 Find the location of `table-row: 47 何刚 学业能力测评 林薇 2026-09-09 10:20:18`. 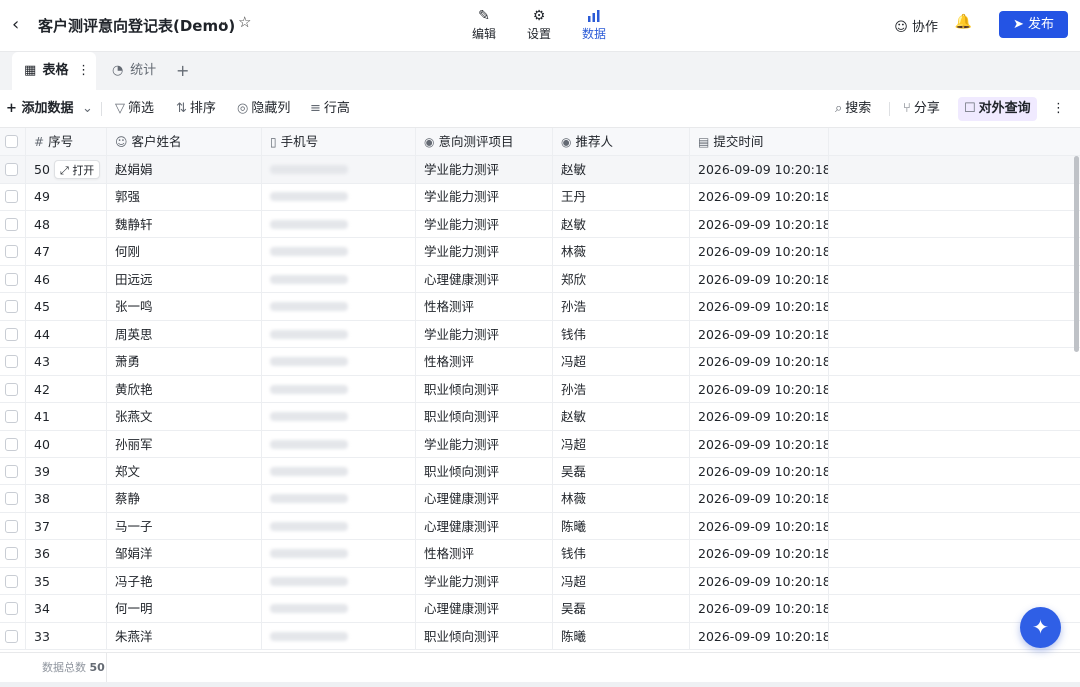

table-row: 47 何刚 学业能力测评 林薇 2026-09-09 10:20:18 is located at coordinates (540, 252).